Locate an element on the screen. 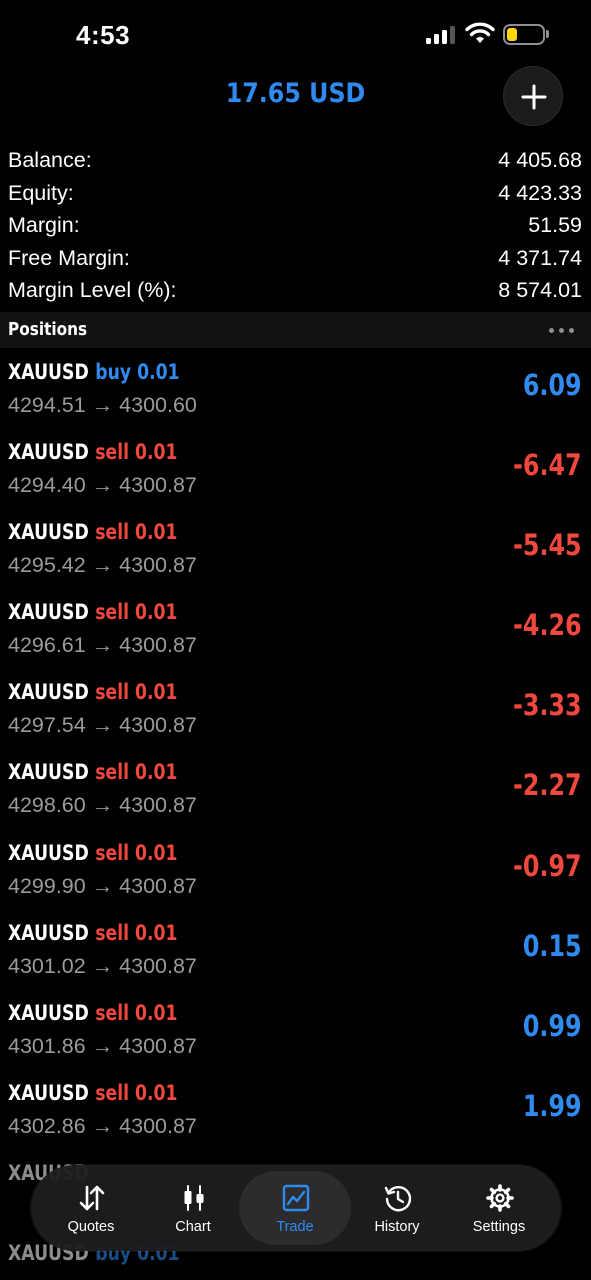  free-margin-value: 4 371.74 is located at coordinates (540, 257).